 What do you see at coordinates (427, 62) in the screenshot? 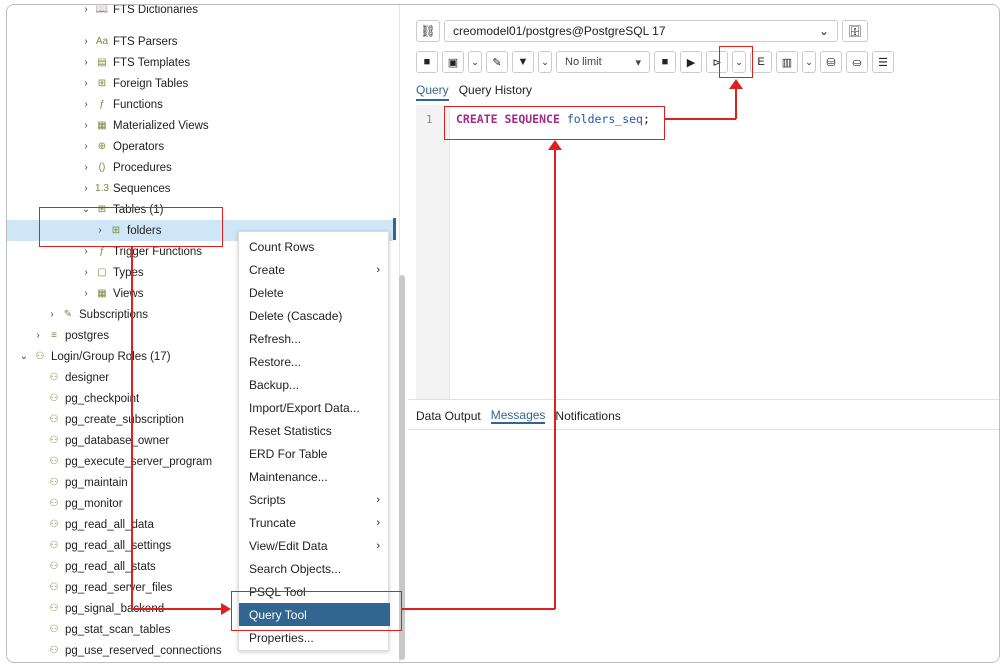
I see `open-file-icon: ■` at bounding box center [427, 62].